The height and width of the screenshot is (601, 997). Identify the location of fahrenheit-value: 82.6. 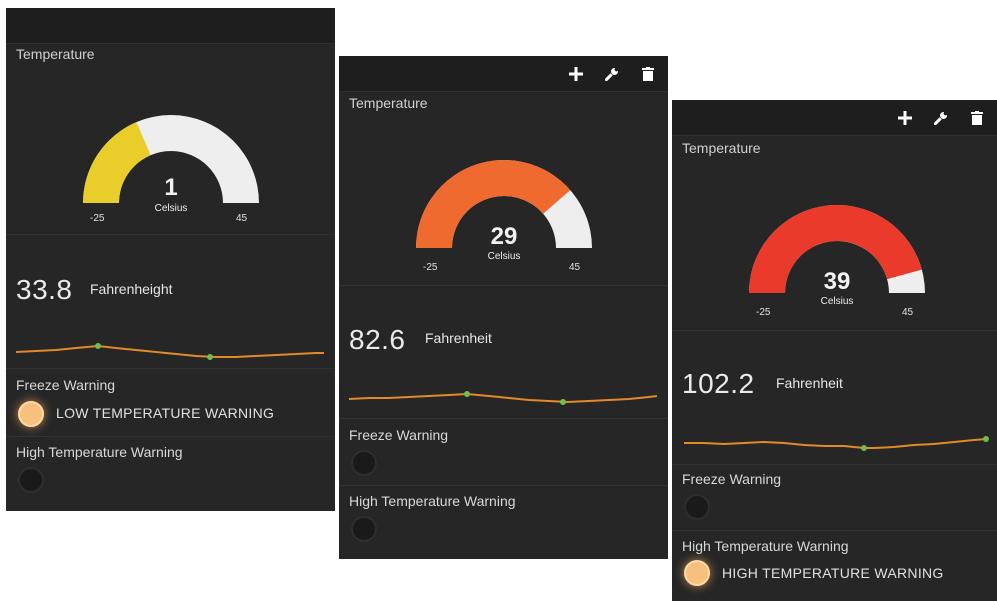
(377, 339).